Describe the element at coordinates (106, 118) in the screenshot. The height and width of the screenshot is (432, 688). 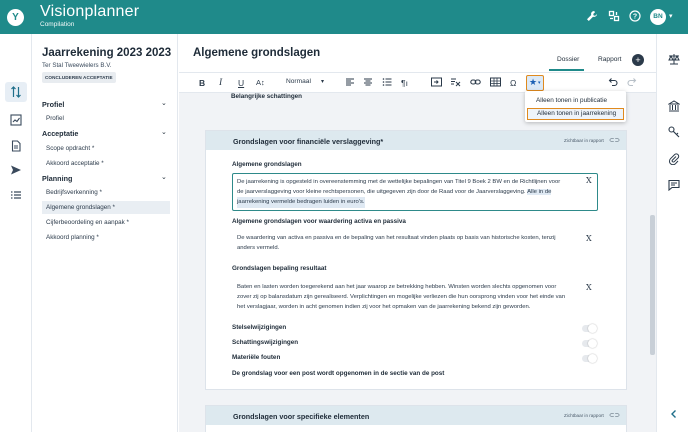
I see `sidebar-item-profiel: Profiel` at that location.